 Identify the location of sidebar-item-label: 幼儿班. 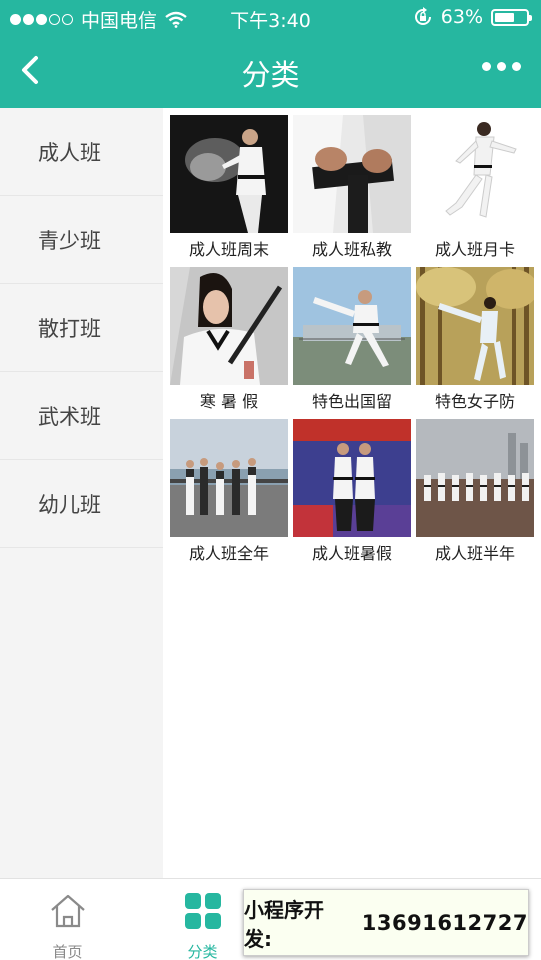
(69, 504).